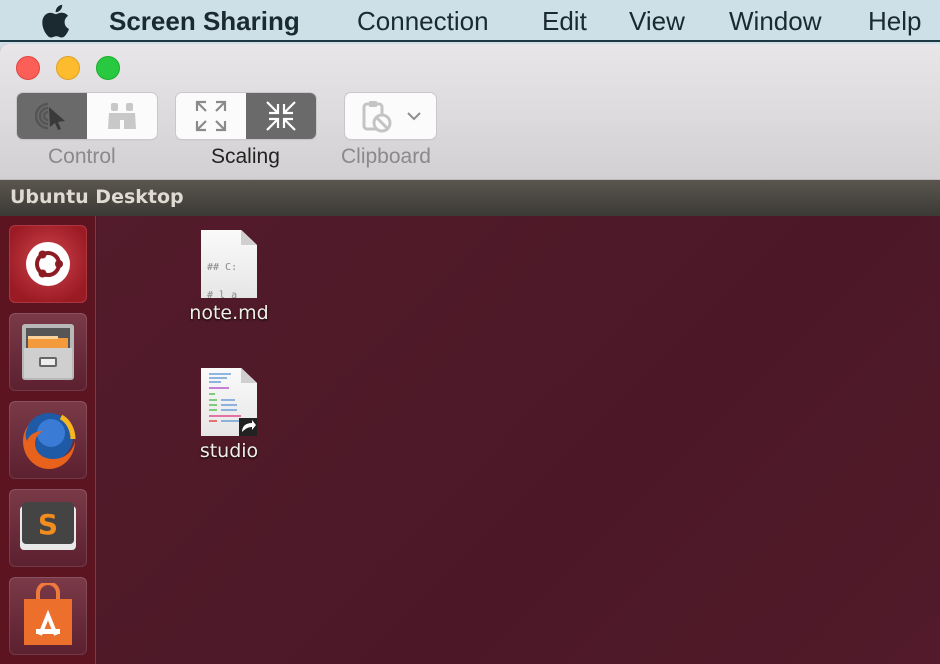 The height and width of the screenshot is (664, 940). I want to click on shopping-bag-icon, so click(48, 614).